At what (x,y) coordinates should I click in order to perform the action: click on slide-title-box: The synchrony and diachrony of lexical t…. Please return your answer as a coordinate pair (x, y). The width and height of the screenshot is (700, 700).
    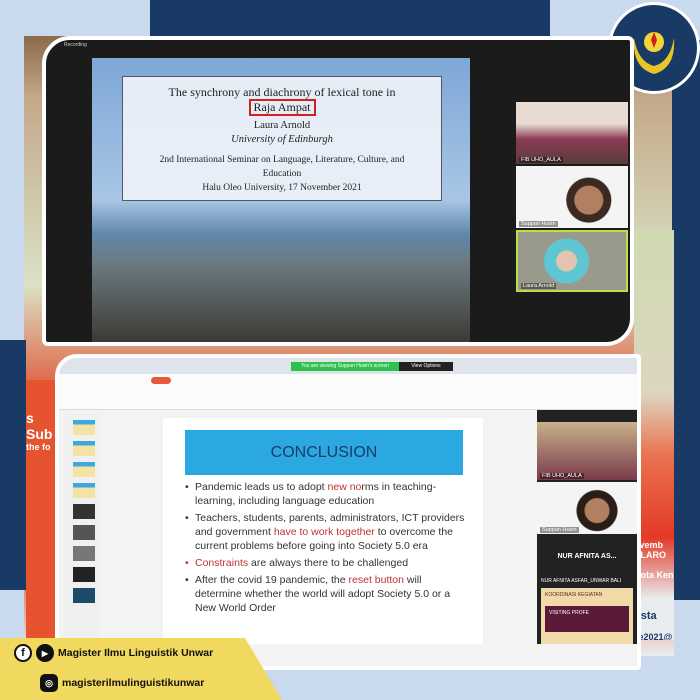
    Looking at the image, I should click on (282, 138).